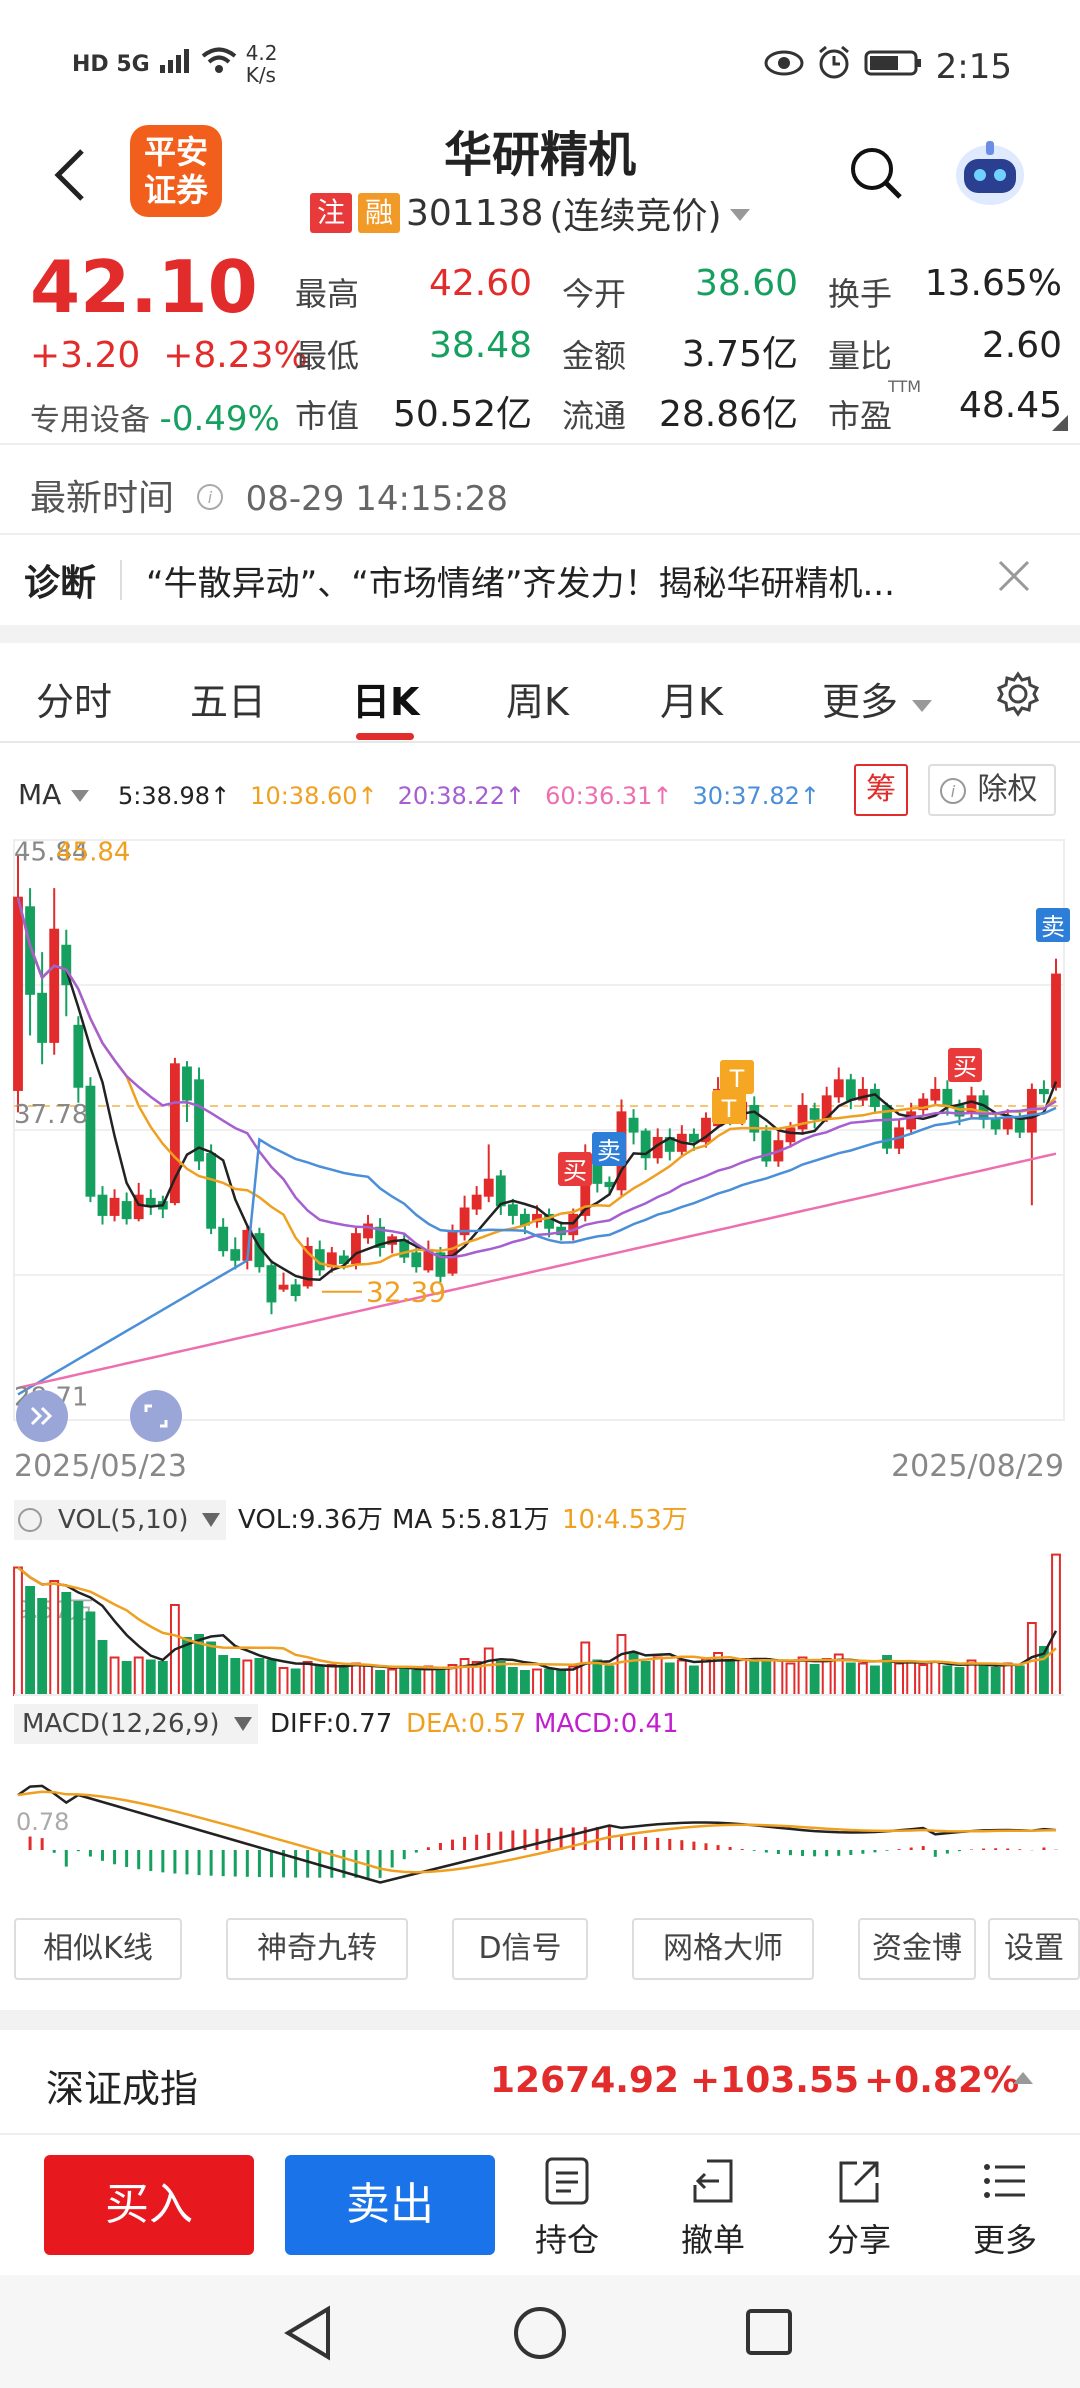  Describe the element at coordinates (90, 420) in the screenshot. I see `sector-name: 专用设备` at that location.